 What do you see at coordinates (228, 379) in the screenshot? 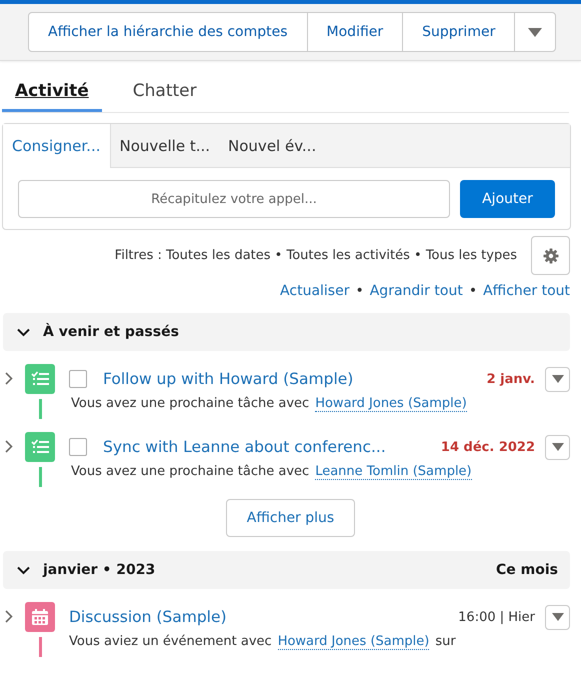
I see `activity-title-link: Follow up with Howard (Sample)` at bounding box center [228, 379].